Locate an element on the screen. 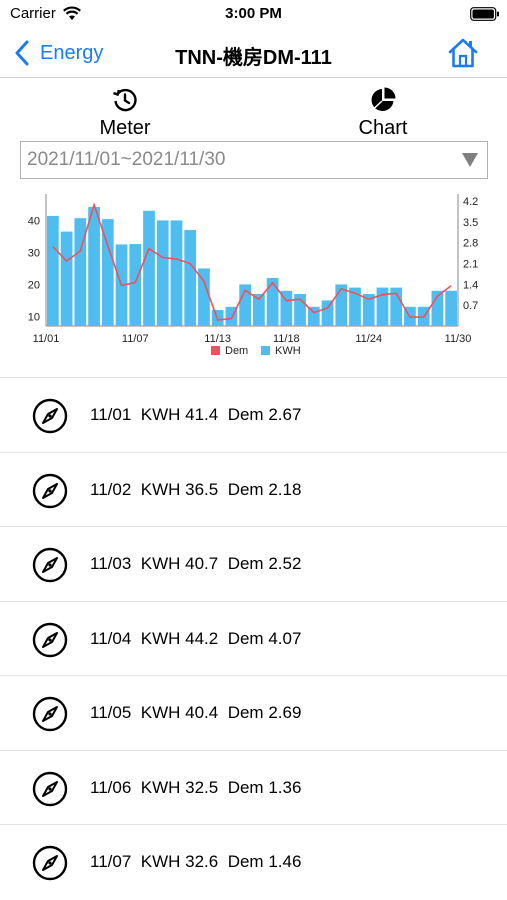  list-item: 11/04 KWH 44.2 Dem 4.07 is located at coordinates (253, 638).